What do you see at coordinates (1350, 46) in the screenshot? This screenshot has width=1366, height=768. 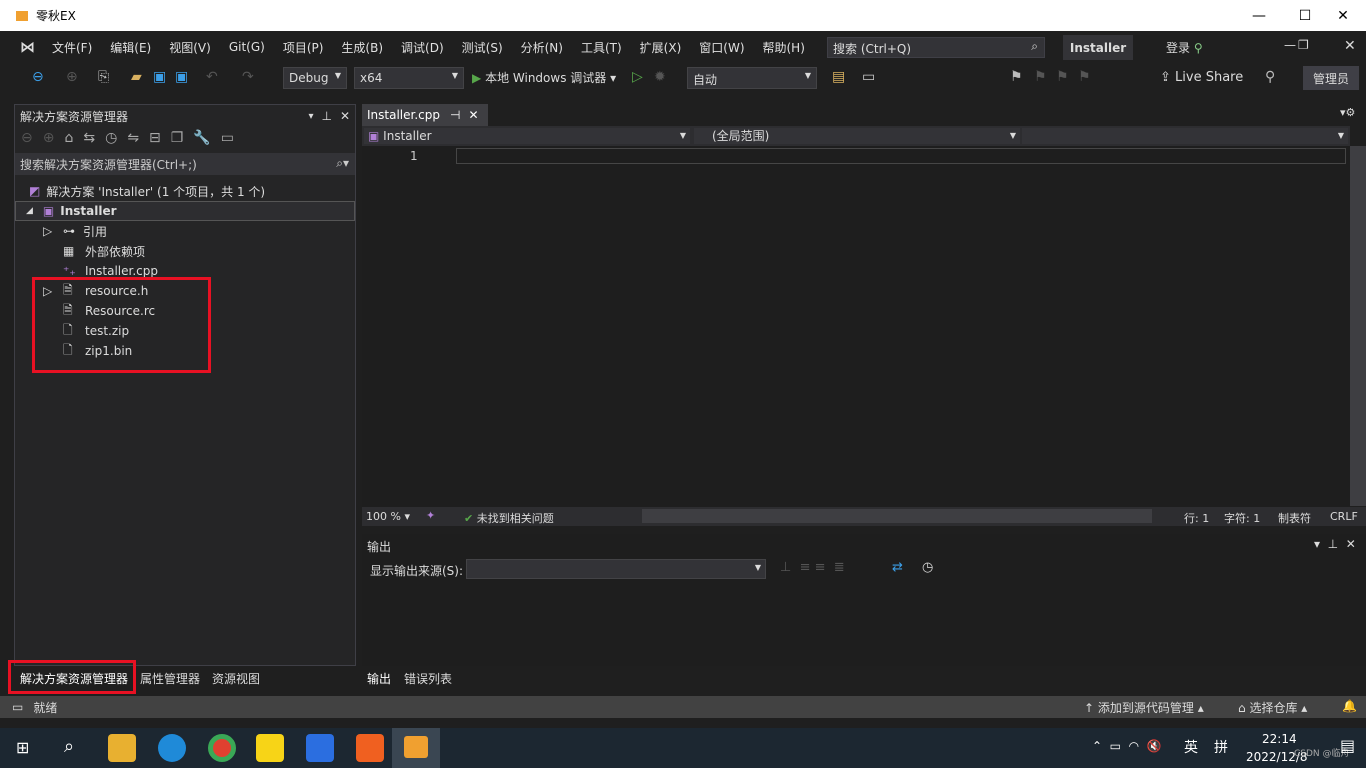 I see `close-ide-button: ✕` at bounding box center [1350, 46].